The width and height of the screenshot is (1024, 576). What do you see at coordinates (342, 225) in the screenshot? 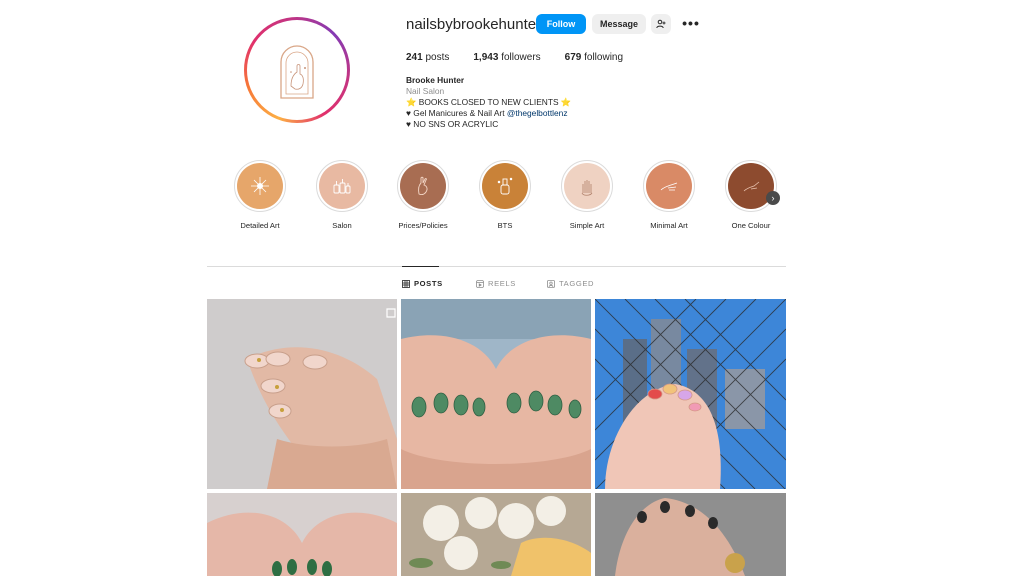
I see `highlight-label: Salon` at bounding box center [342, 225].